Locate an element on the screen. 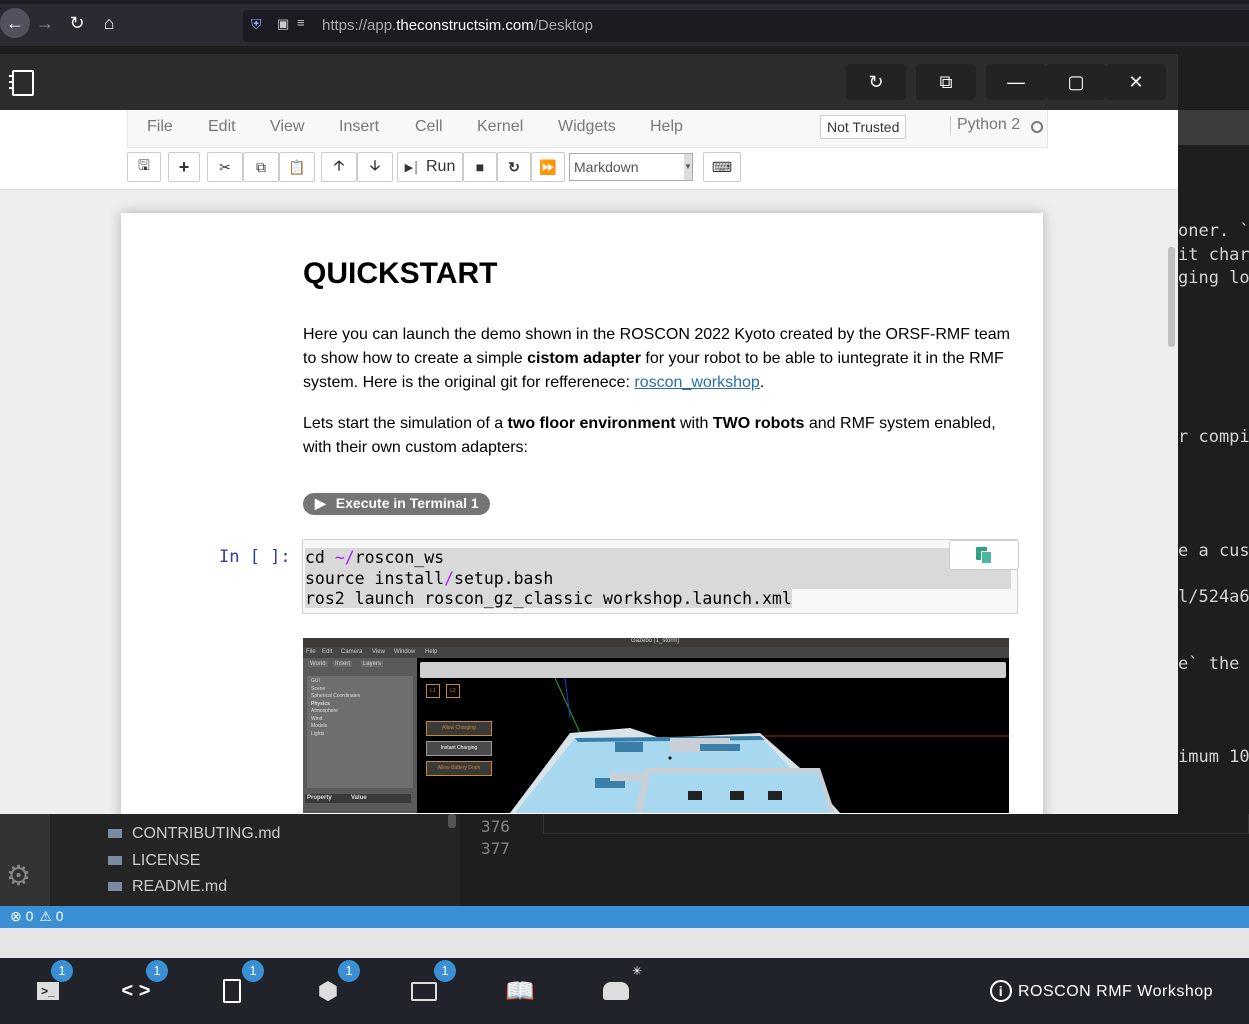 This screenshot has width=1249, height=1024. dock-notebook: 1 is located at coordinates (232, 991).